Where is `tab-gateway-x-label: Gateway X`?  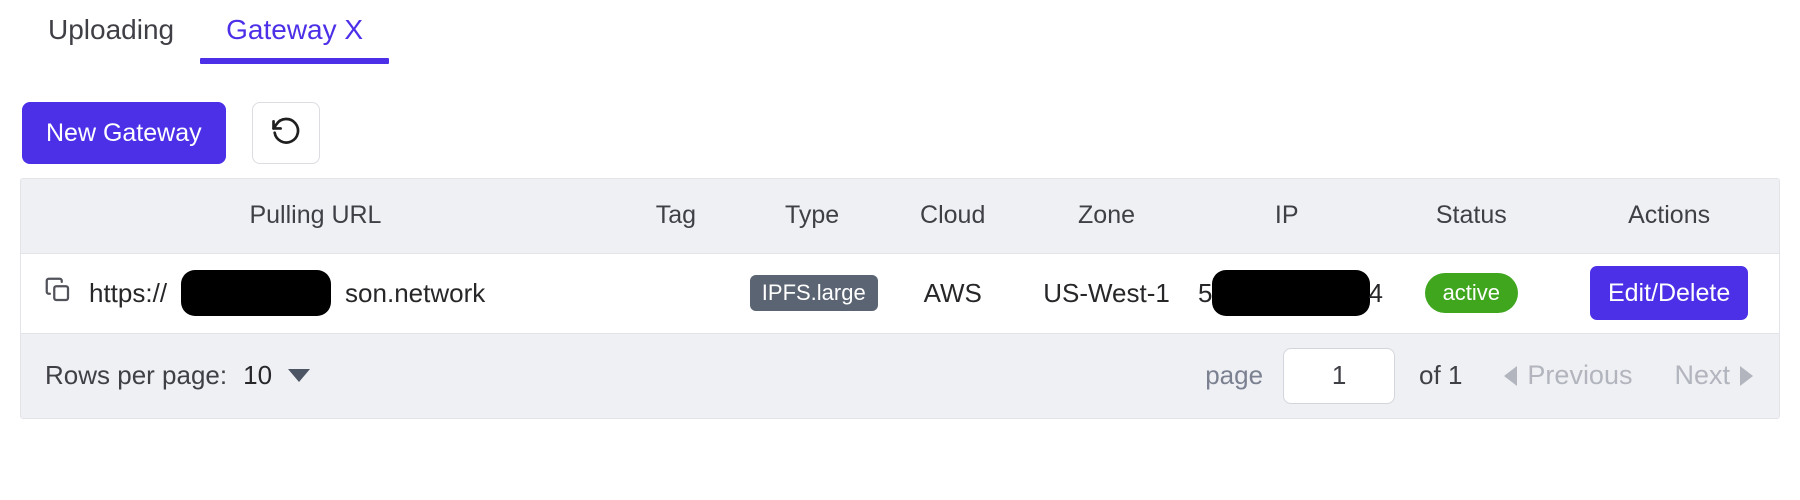 tab-gateway-x-label: Gateway X is located at coordinates (295, 29).